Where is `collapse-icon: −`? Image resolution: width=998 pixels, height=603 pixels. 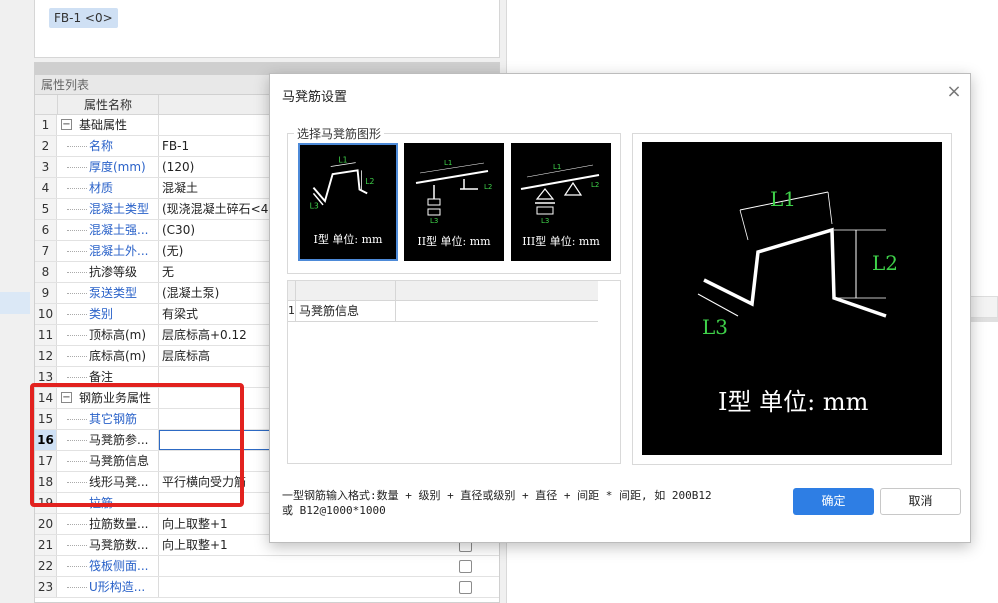
collapse-icon: − is located at coordinates (66, 124).